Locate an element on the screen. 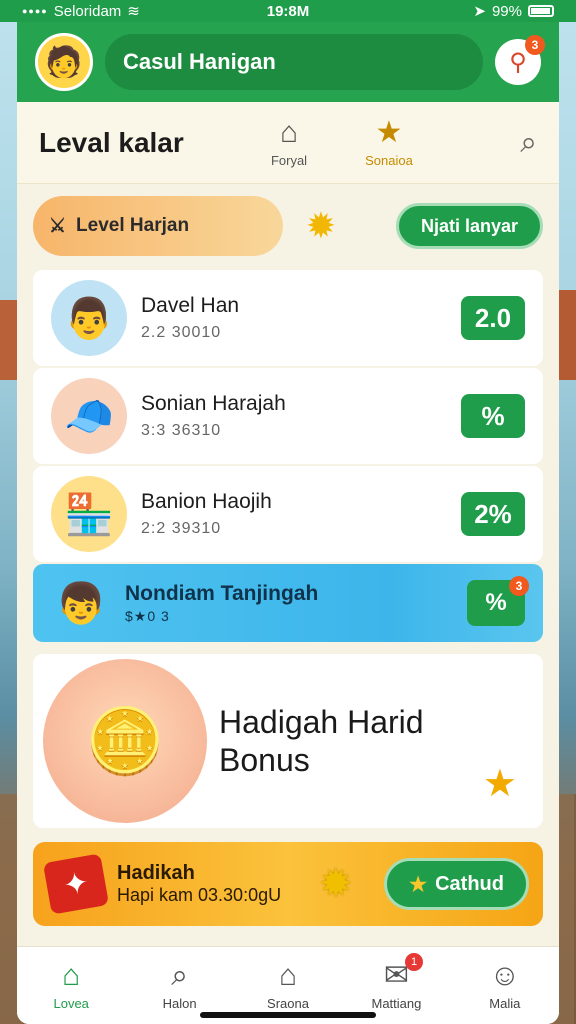  level-row: ⚔ Level Harjan ✹ Njati lanyar is located at coordinates (288, 226).